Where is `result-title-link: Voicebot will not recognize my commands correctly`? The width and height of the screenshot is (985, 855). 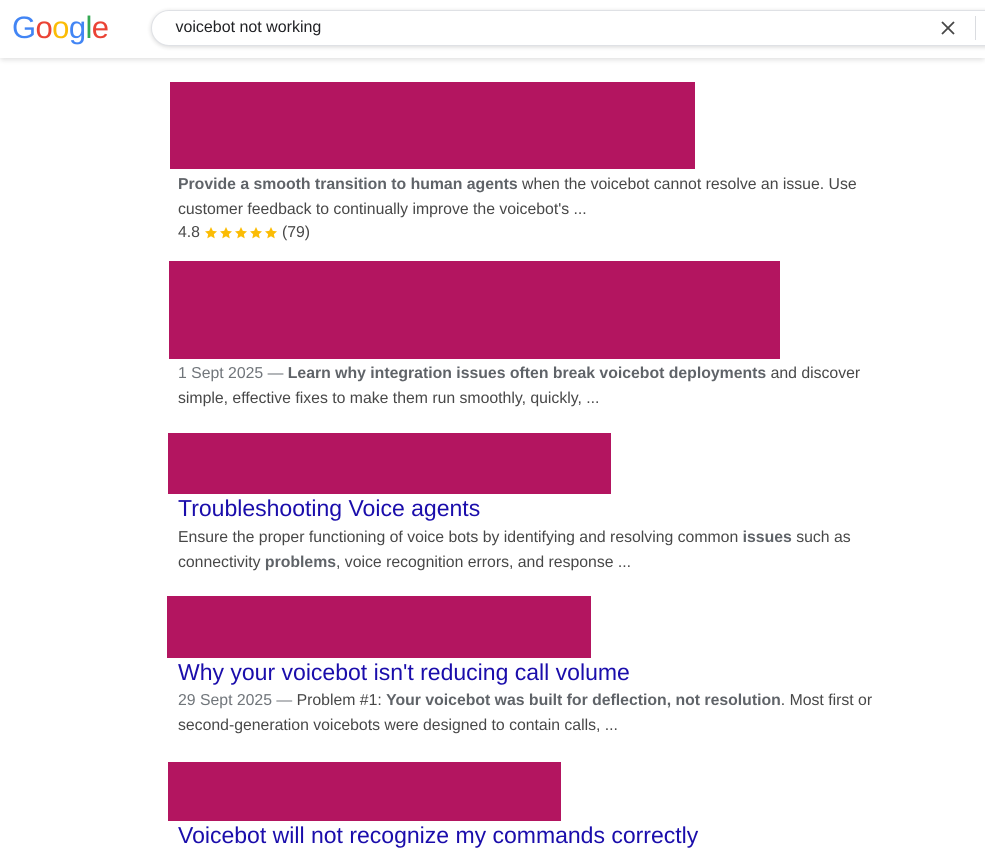
result-title-link: Voicebot will not recognize my commands correctly is located at coordinates (438, 835).